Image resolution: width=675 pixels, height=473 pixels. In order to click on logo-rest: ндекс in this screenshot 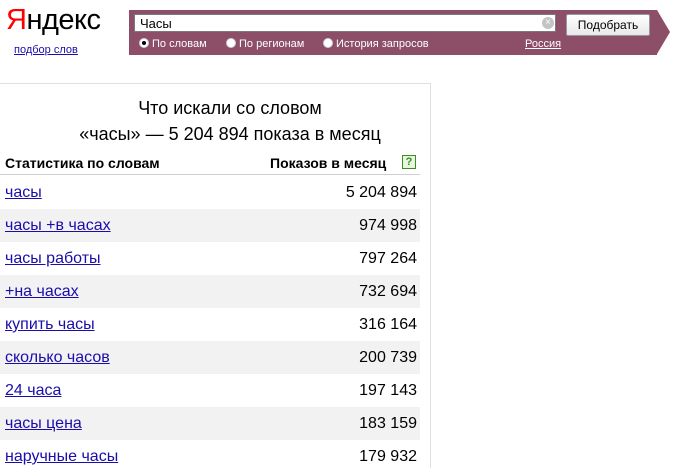, I will do `click(63, 20)`.